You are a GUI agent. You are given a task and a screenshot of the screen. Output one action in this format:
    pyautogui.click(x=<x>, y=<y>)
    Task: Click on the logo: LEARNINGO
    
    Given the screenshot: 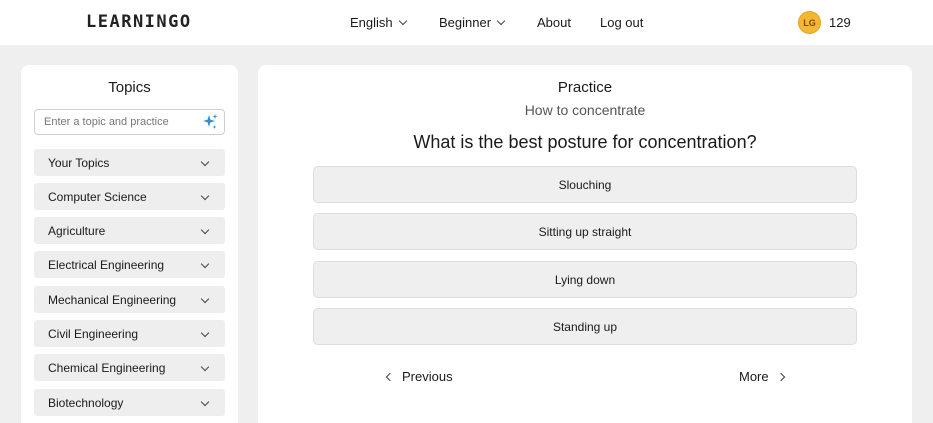 What is the action you would take?
    pyautogui.click(x=139, y=22)
    